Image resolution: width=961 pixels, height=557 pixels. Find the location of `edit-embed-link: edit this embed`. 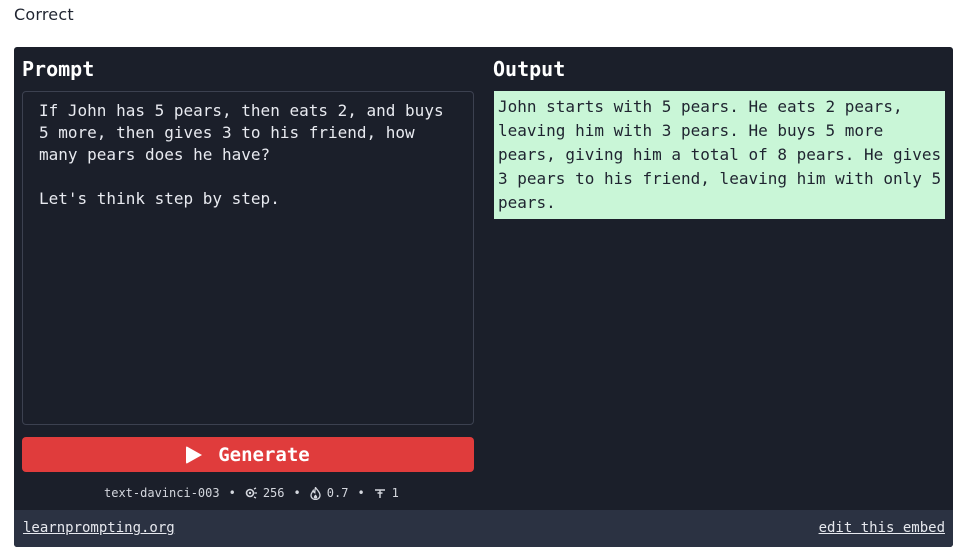

edit-embed-link: edit this embed is located at coordinates (882, 528).